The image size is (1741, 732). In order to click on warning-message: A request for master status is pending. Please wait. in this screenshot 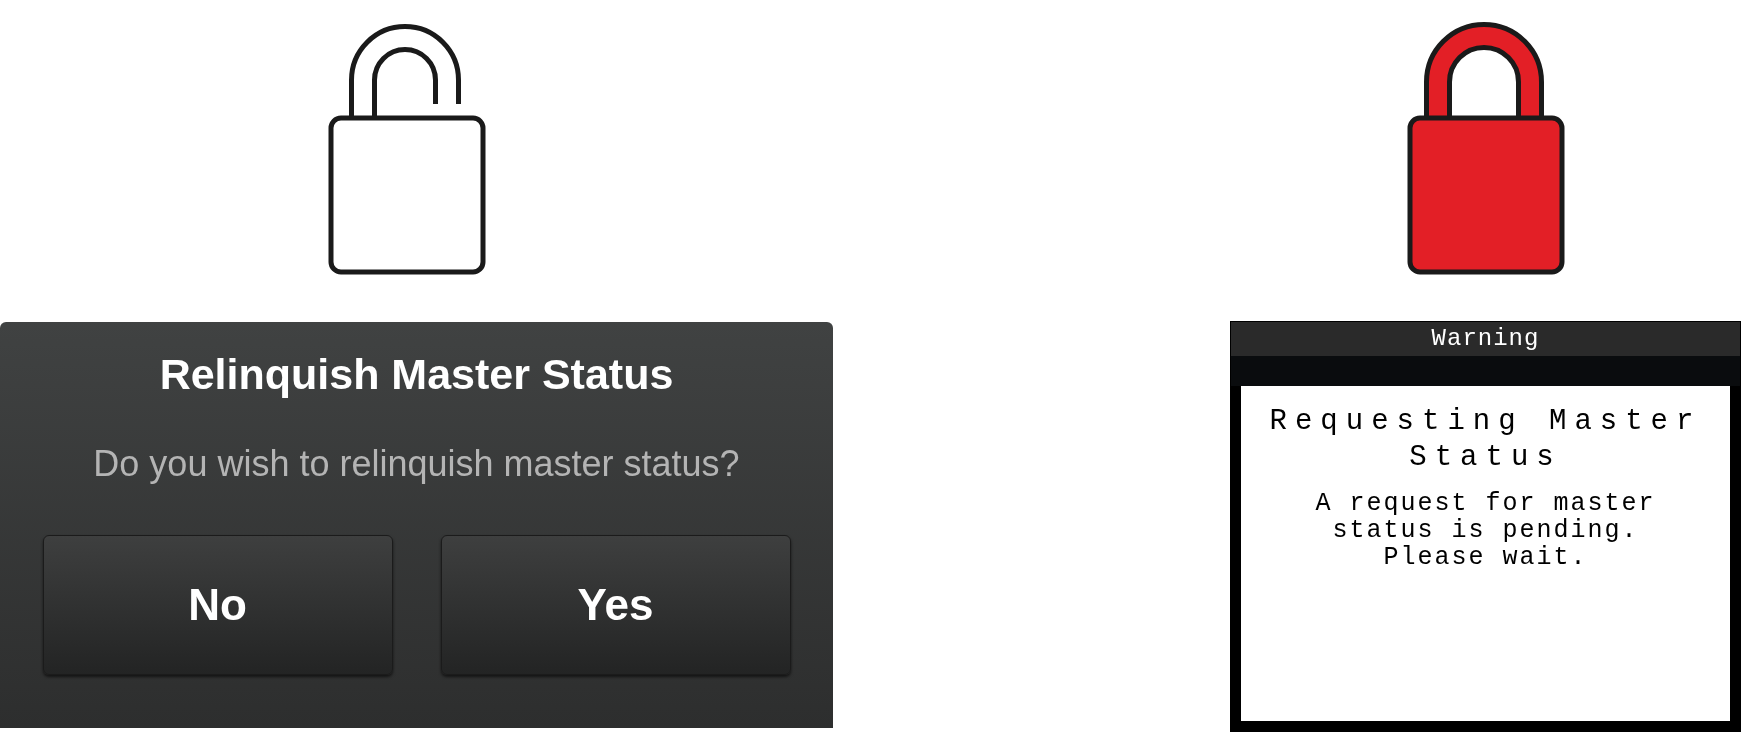, I will do `click(1485, 531)`.